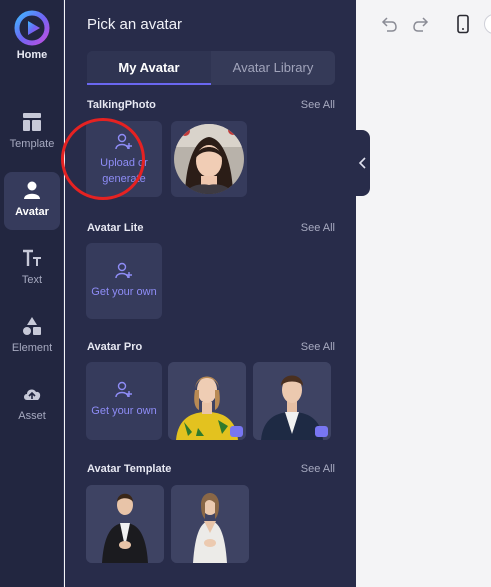 The image size is (491, 587). Describe the element at coordinates (149, 68) in the screenshot. I see `tab-my-avatar: My Avatar` at that location.